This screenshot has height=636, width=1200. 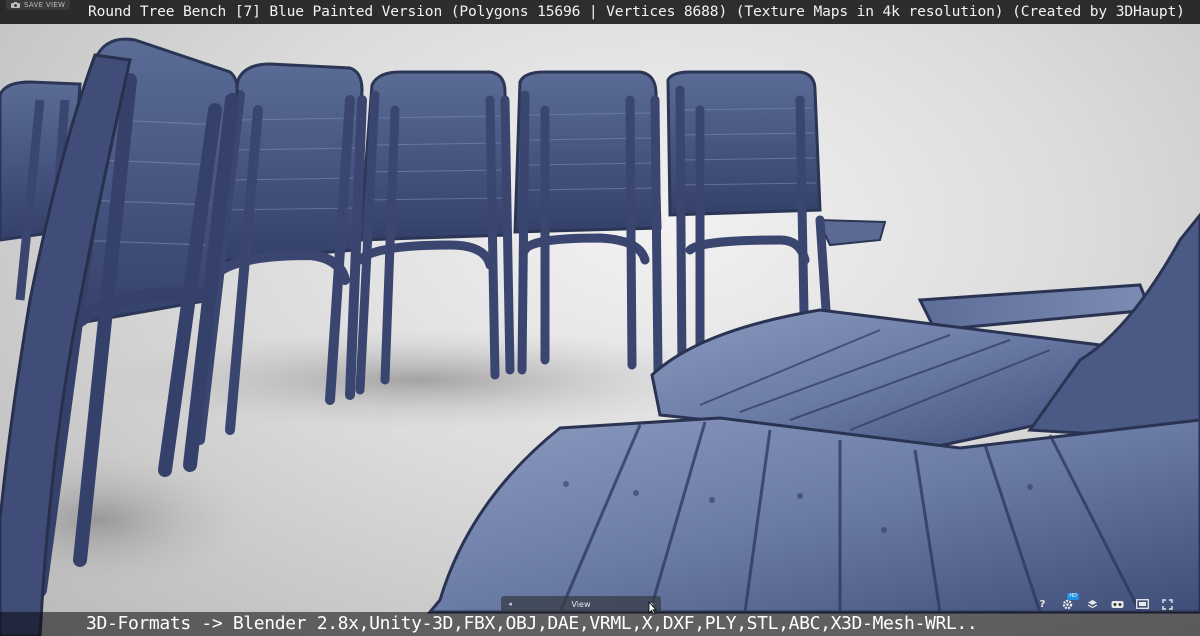 I want to click on previous-view-button: ◂, so click(x=510, y=604).